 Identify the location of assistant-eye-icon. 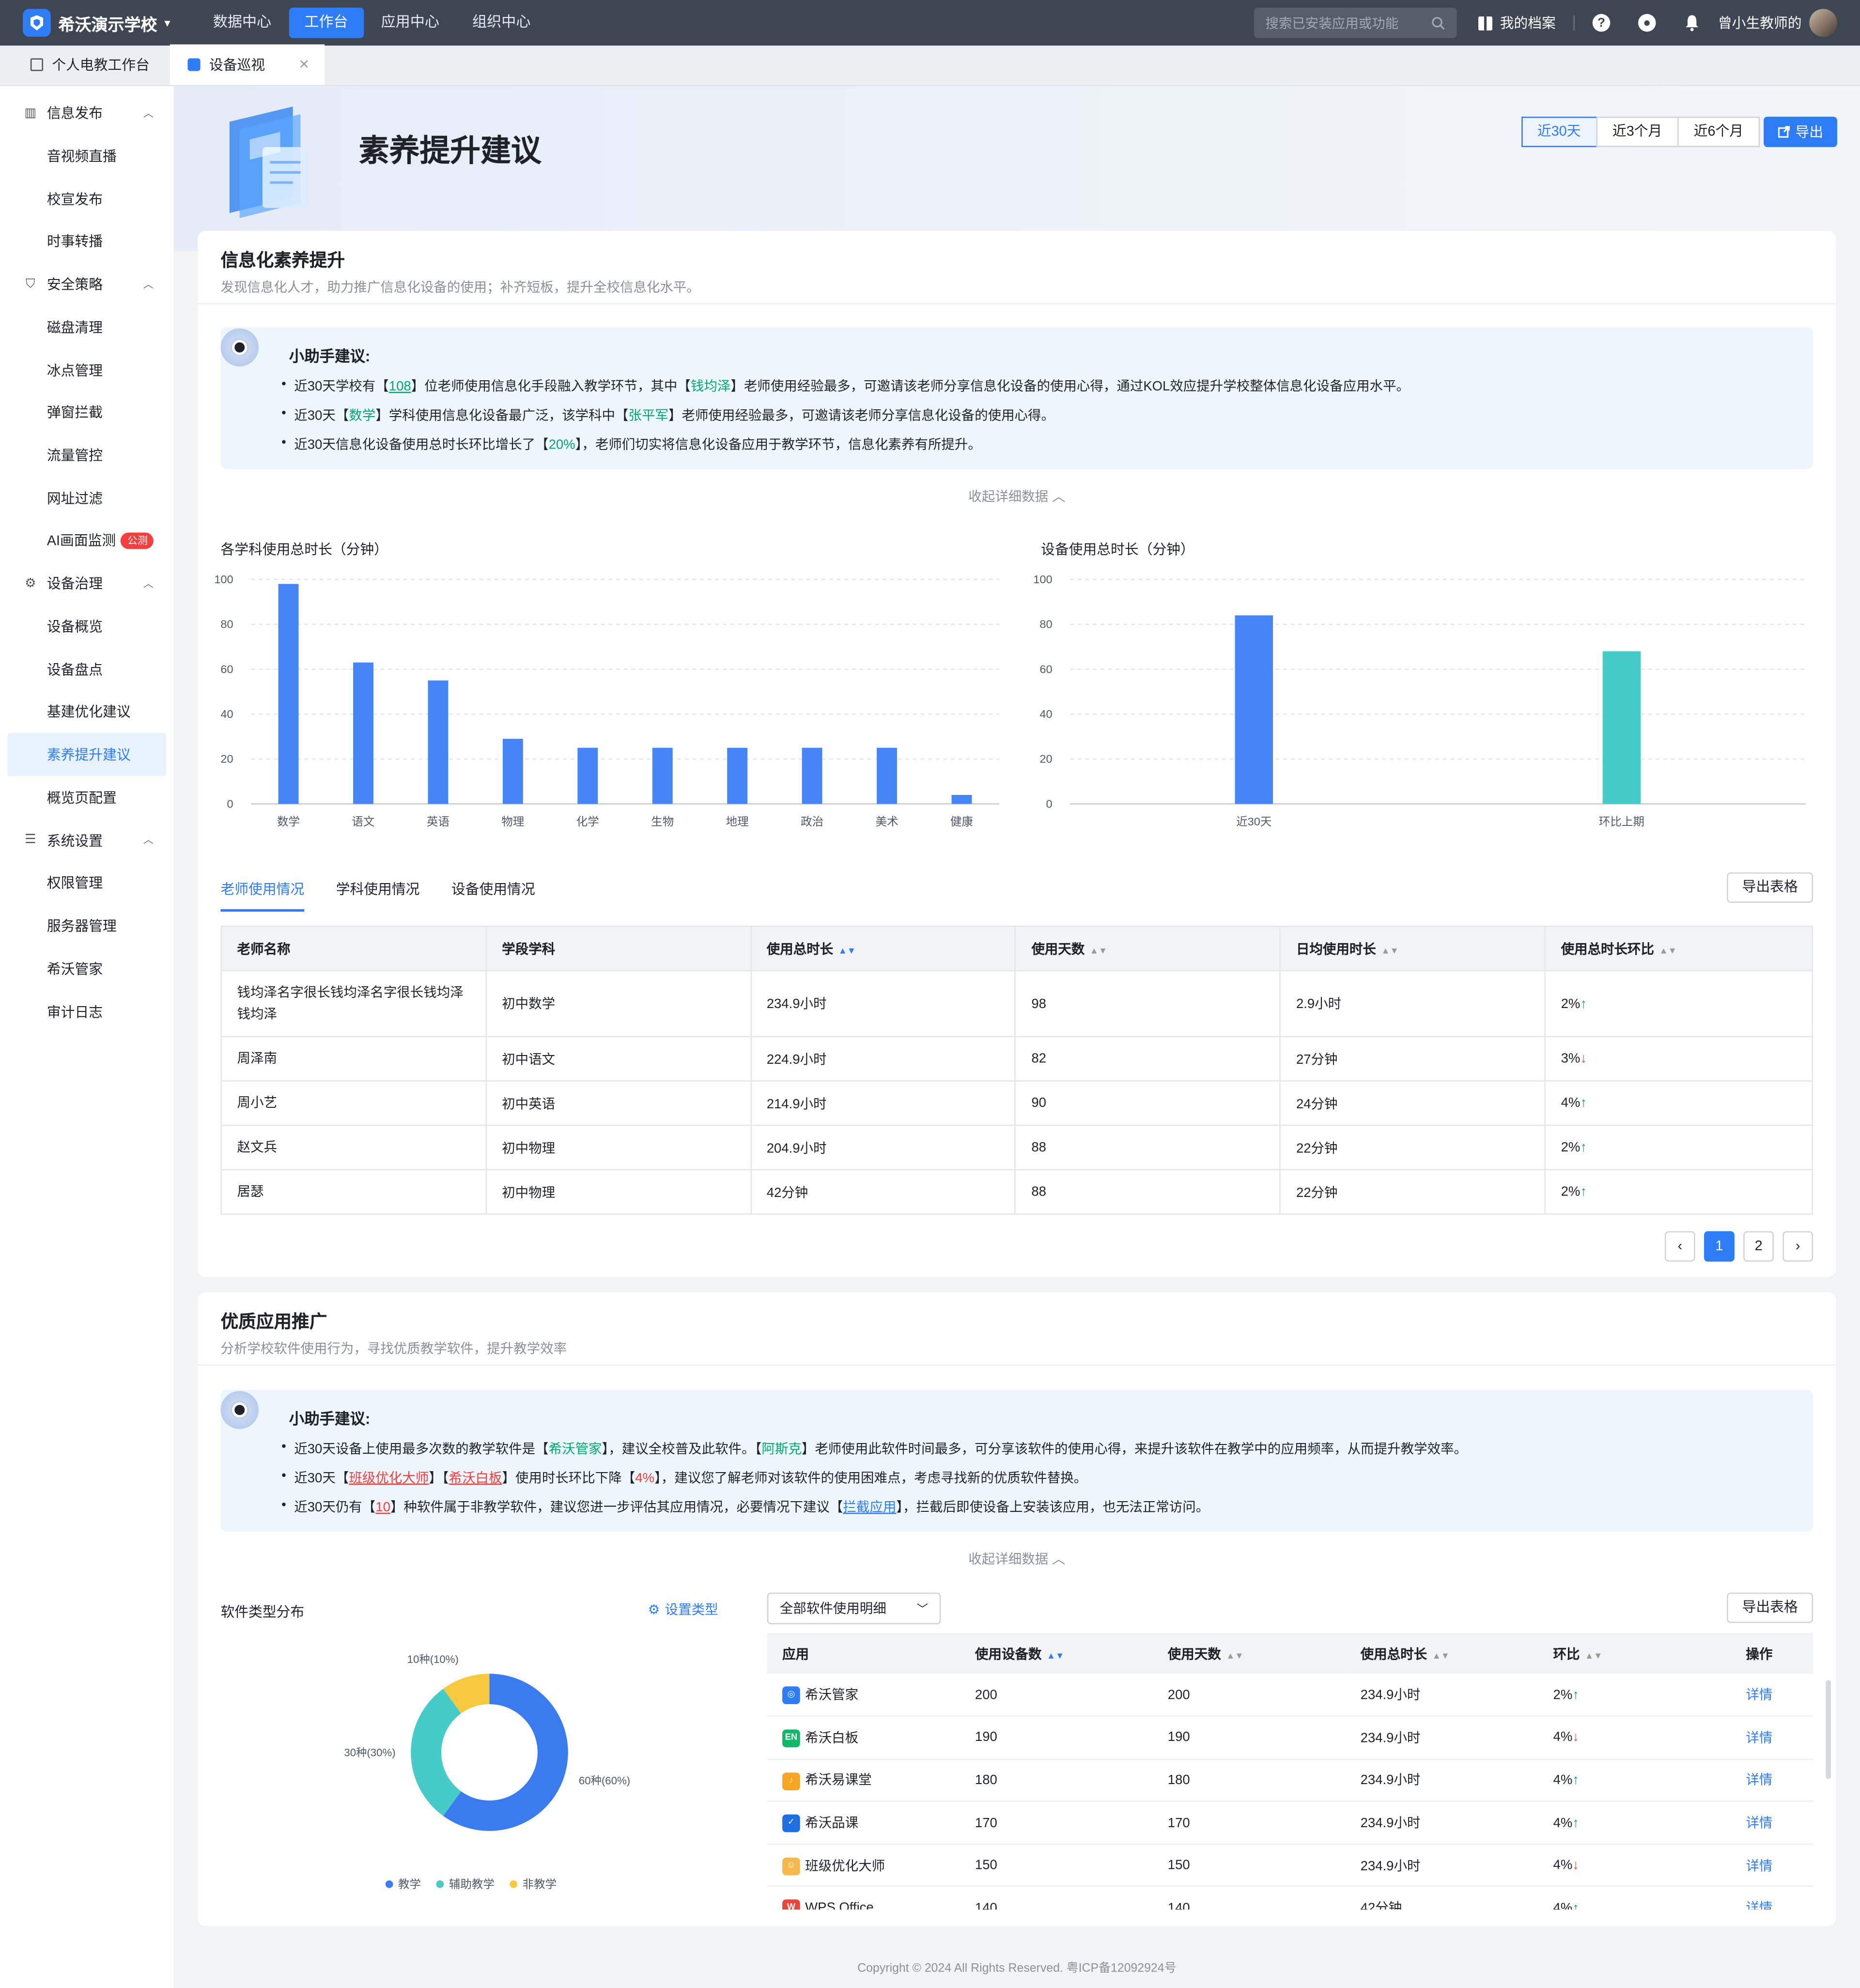
(239, 347).